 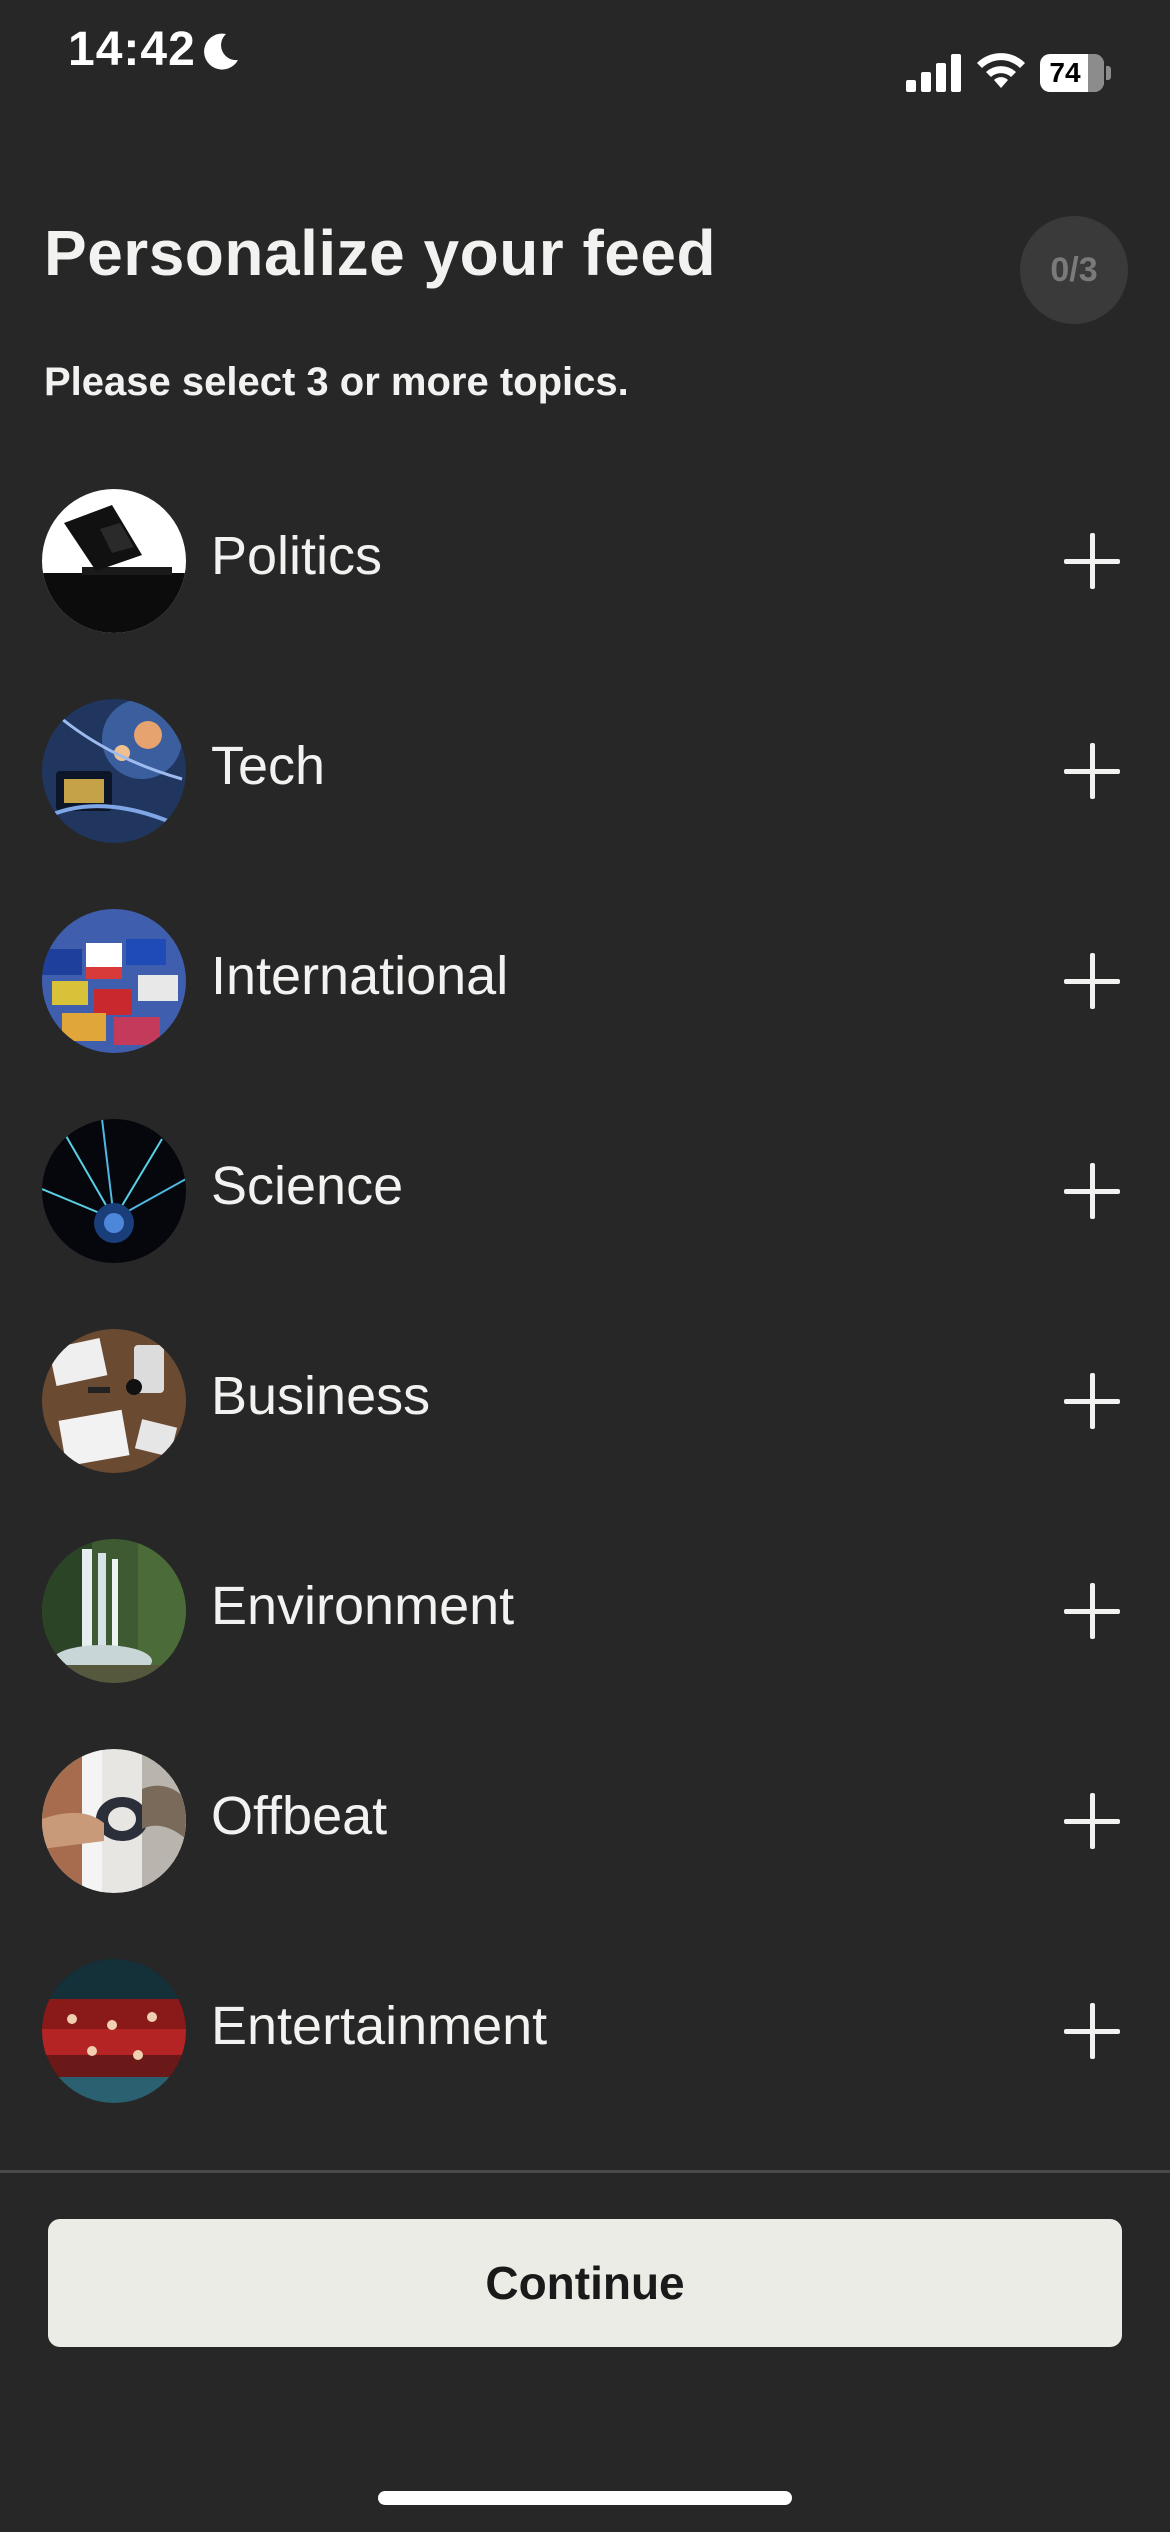 I want to click on battery-cap, so click(x=1108, y=73).